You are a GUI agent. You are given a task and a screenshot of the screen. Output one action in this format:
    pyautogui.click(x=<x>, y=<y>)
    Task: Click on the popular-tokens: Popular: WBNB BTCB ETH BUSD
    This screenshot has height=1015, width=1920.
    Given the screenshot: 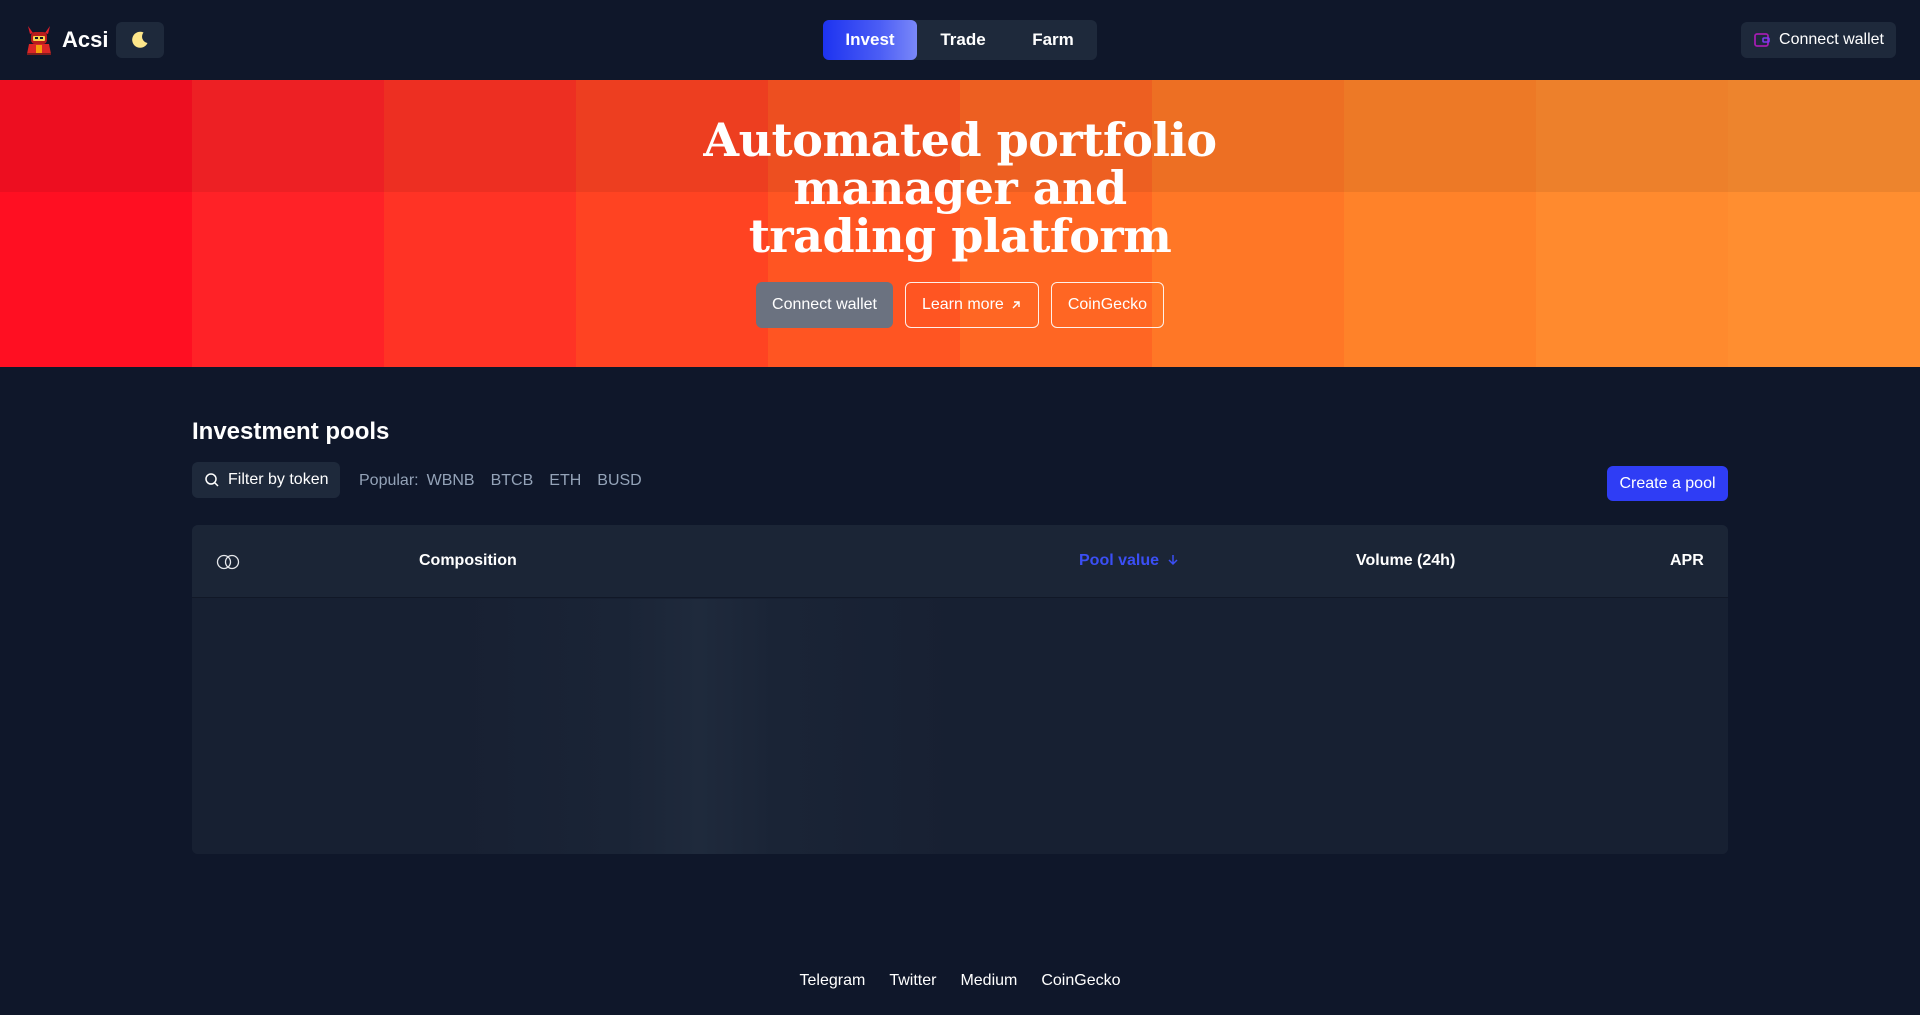 What is the action you would take?
    pyautogui.click(x=500, y=481)
    